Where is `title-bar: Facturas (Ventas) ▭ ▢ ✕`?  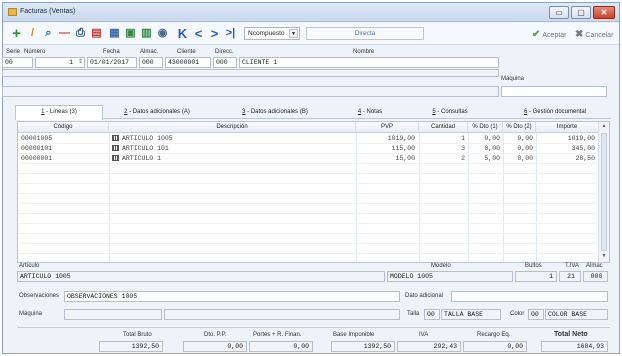
title-bar: Facturas (Ventas) ▭ ▢ ✕ is located at coordinates (311, 12).